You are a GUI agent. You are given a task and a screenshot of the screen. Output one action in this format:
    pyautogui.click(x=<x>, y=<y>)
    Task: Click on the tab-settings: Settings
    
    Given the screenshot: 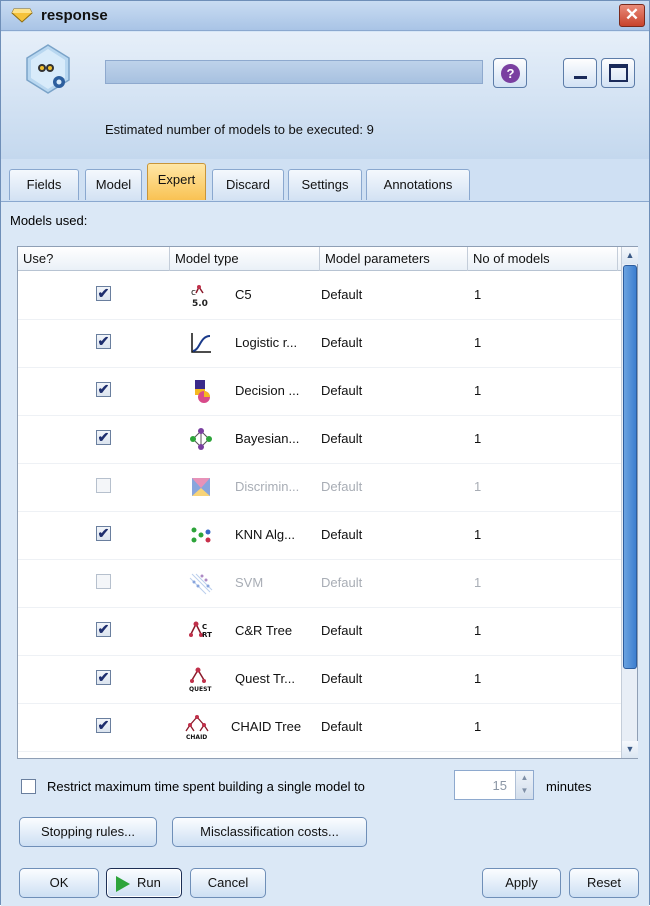 What is the action you would take?
    pyautogui.click(x=325, y=184)
    